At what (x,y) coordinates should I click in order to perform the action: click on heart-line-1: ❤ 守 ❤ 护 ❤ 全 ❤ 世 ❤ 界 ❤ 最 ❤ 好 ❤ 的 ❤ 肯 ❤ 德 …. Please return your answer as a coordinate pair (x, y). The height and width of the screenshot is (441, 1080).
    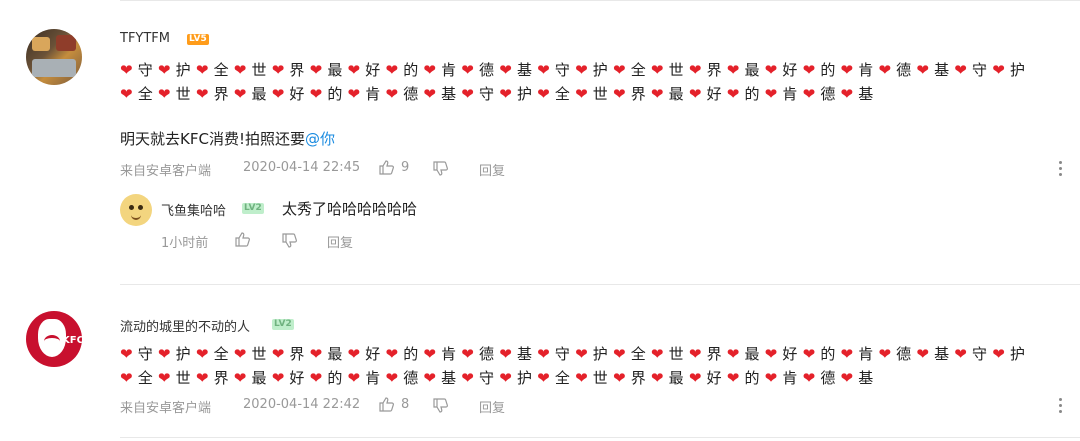
    Looking at the image, I should click on (572, 353).